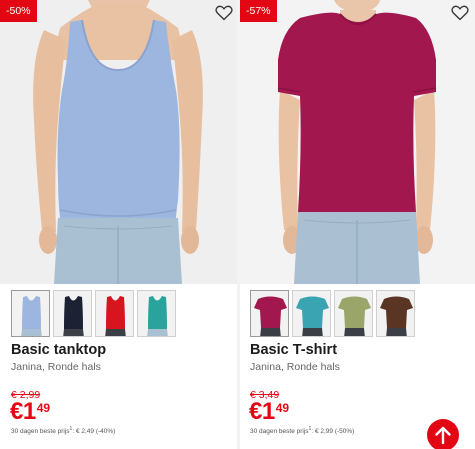 The height and width of the screenshot is (449, 475). What do you see at coordinates (18, 11) in the screenshot?
I see `discount-badge: -50%` at bounding box center [18, 11].